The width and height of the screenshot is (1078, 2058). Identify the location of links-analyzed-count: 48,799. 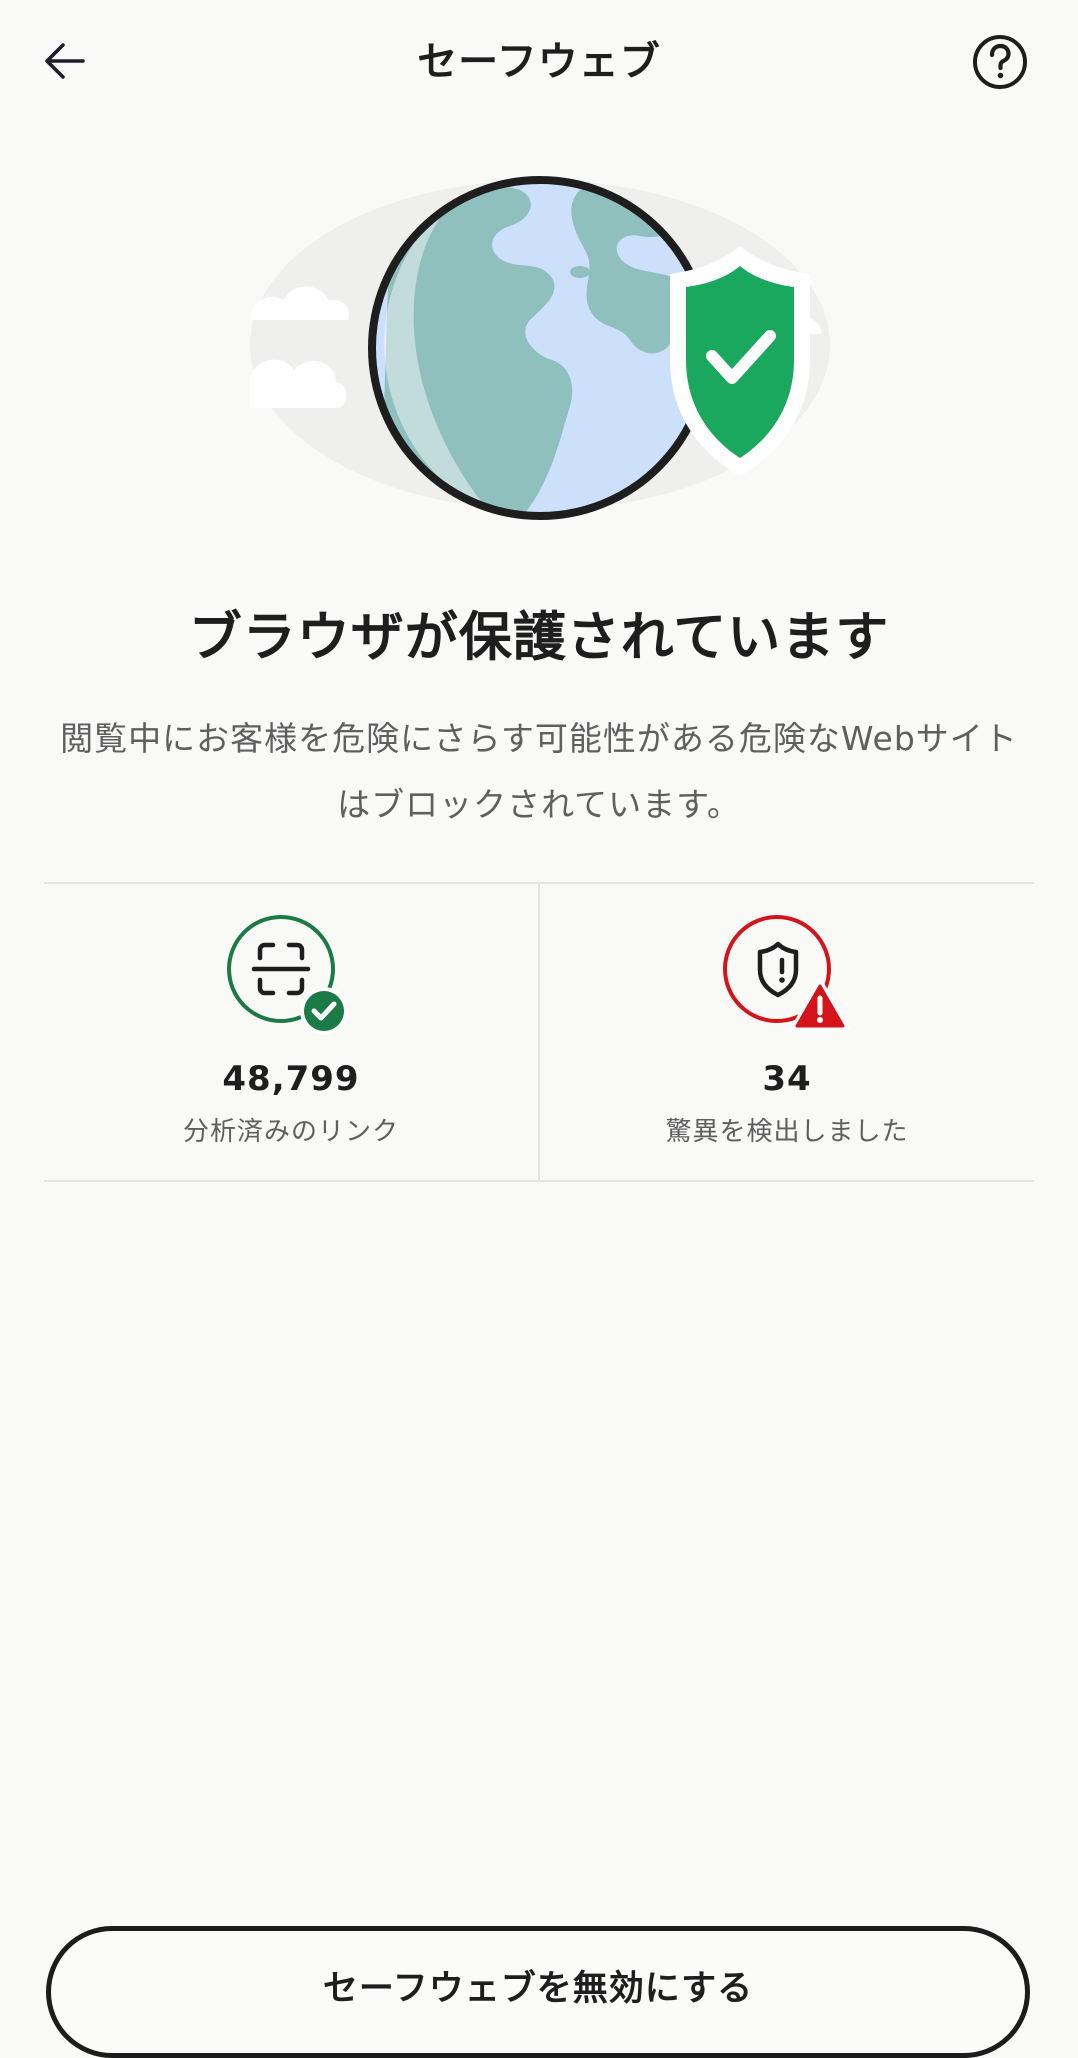
(291, 1079).